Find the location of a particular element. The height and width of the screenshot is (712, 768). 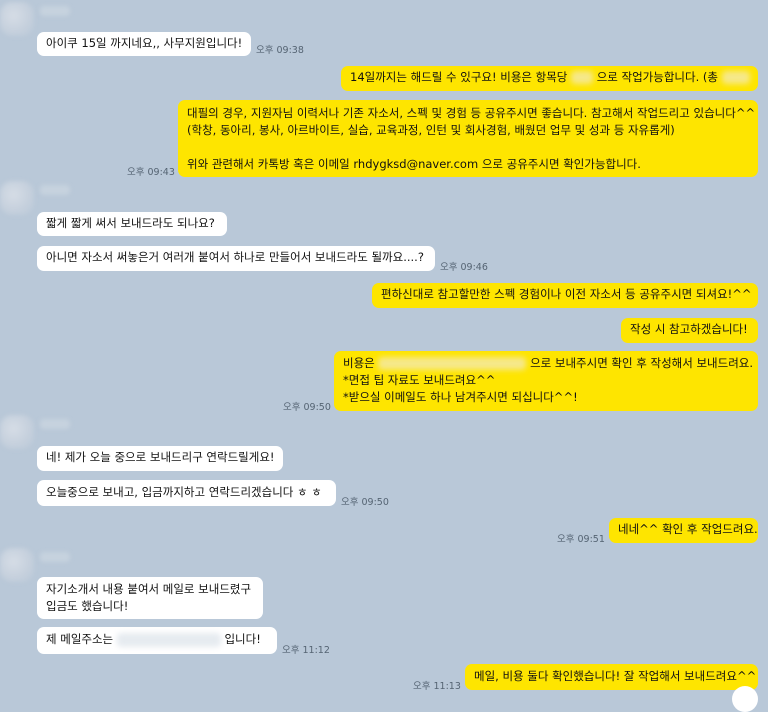

message-text: 입니다! is located at coordinates (242, 639).